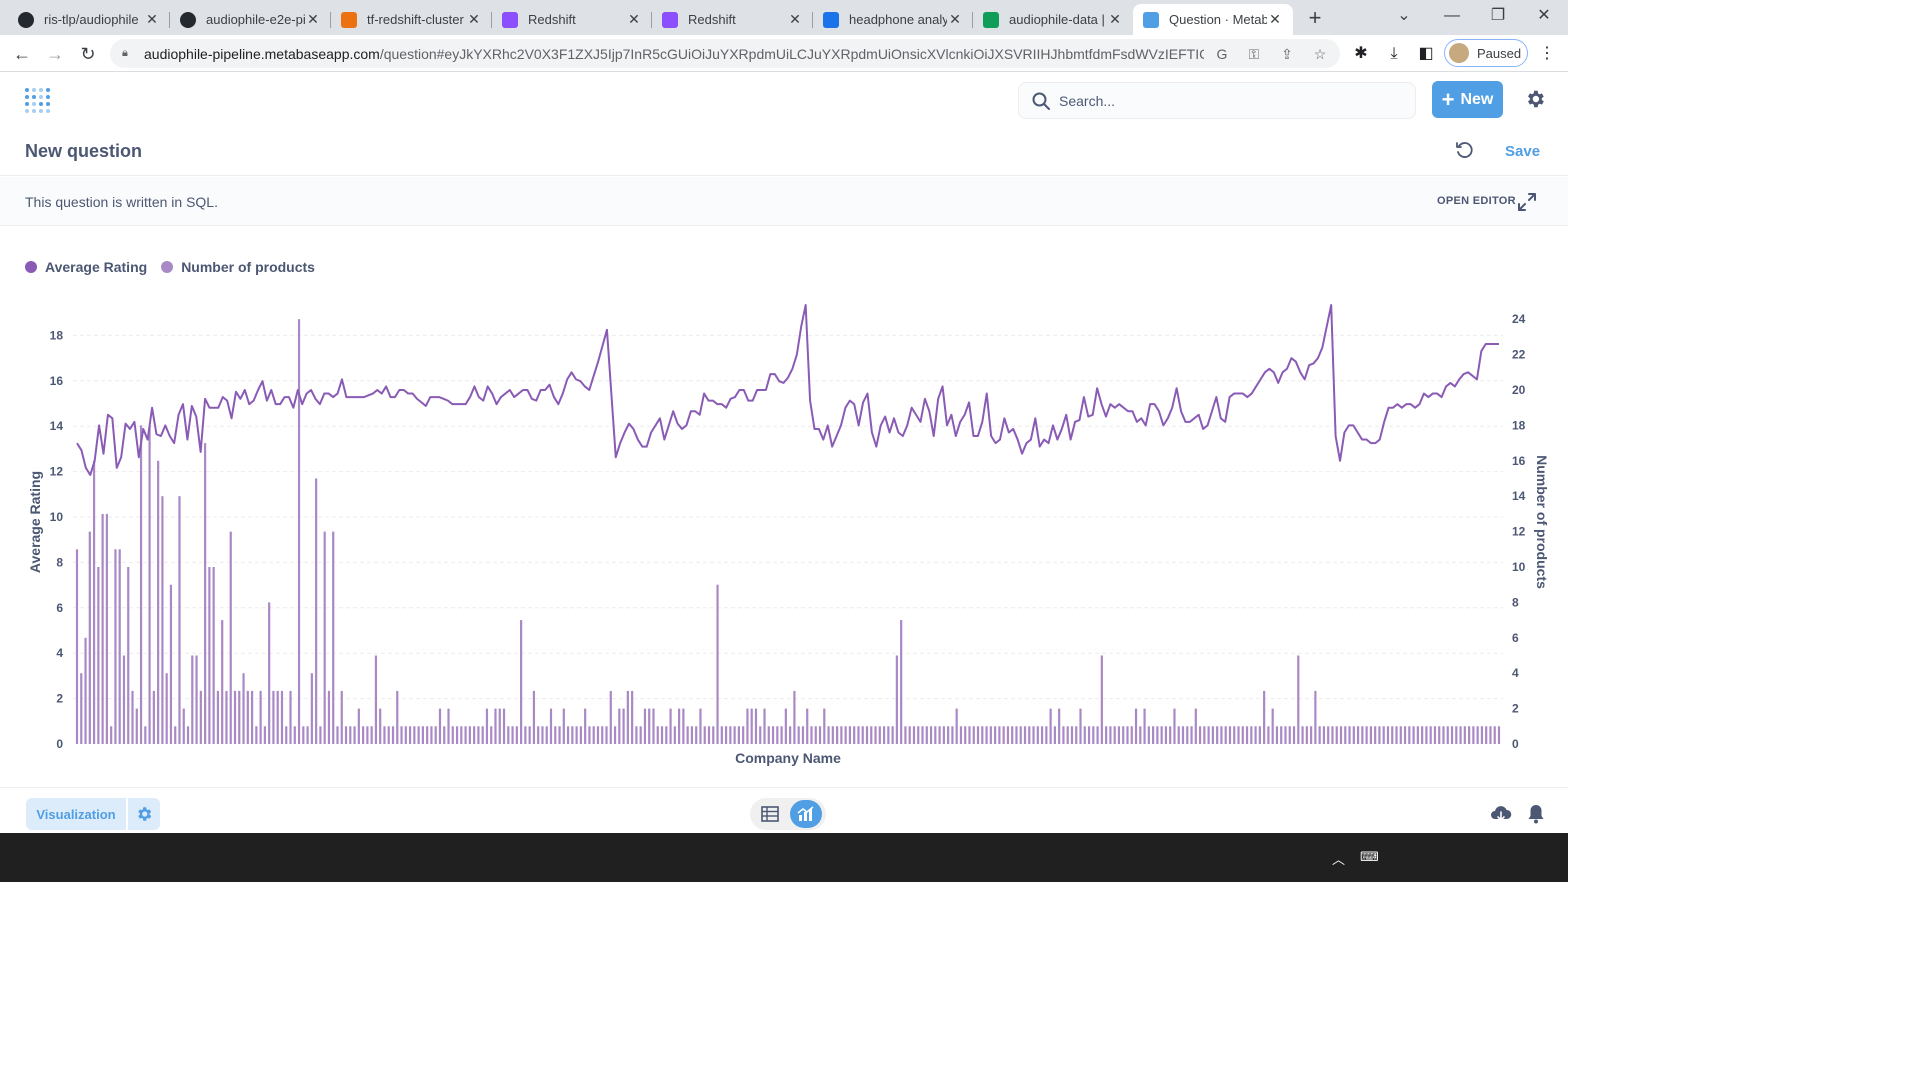  What do you see at coordinates (55, 54) in the screenshot?
I see `forward-icon: →` at bounding box center [55, 54].